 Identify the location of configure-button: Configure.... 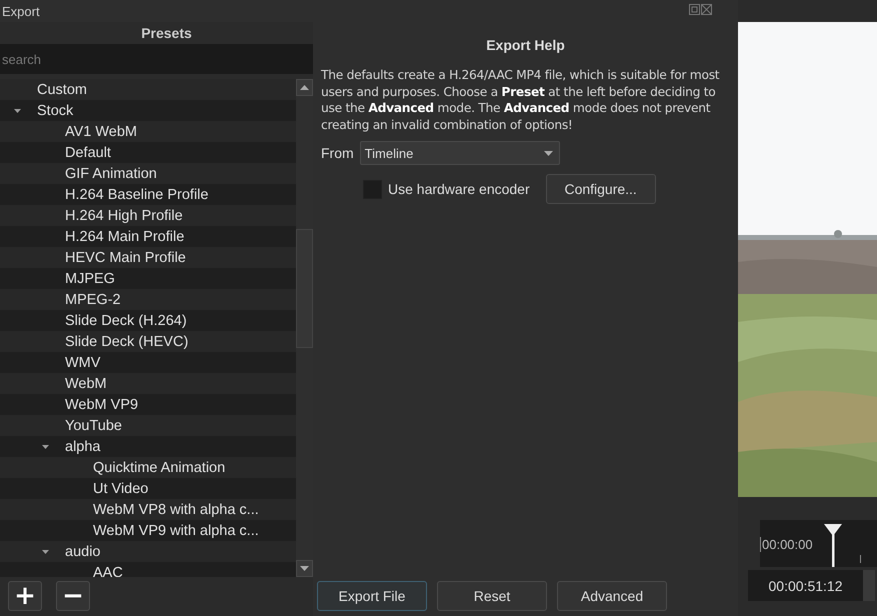
(601, 189).